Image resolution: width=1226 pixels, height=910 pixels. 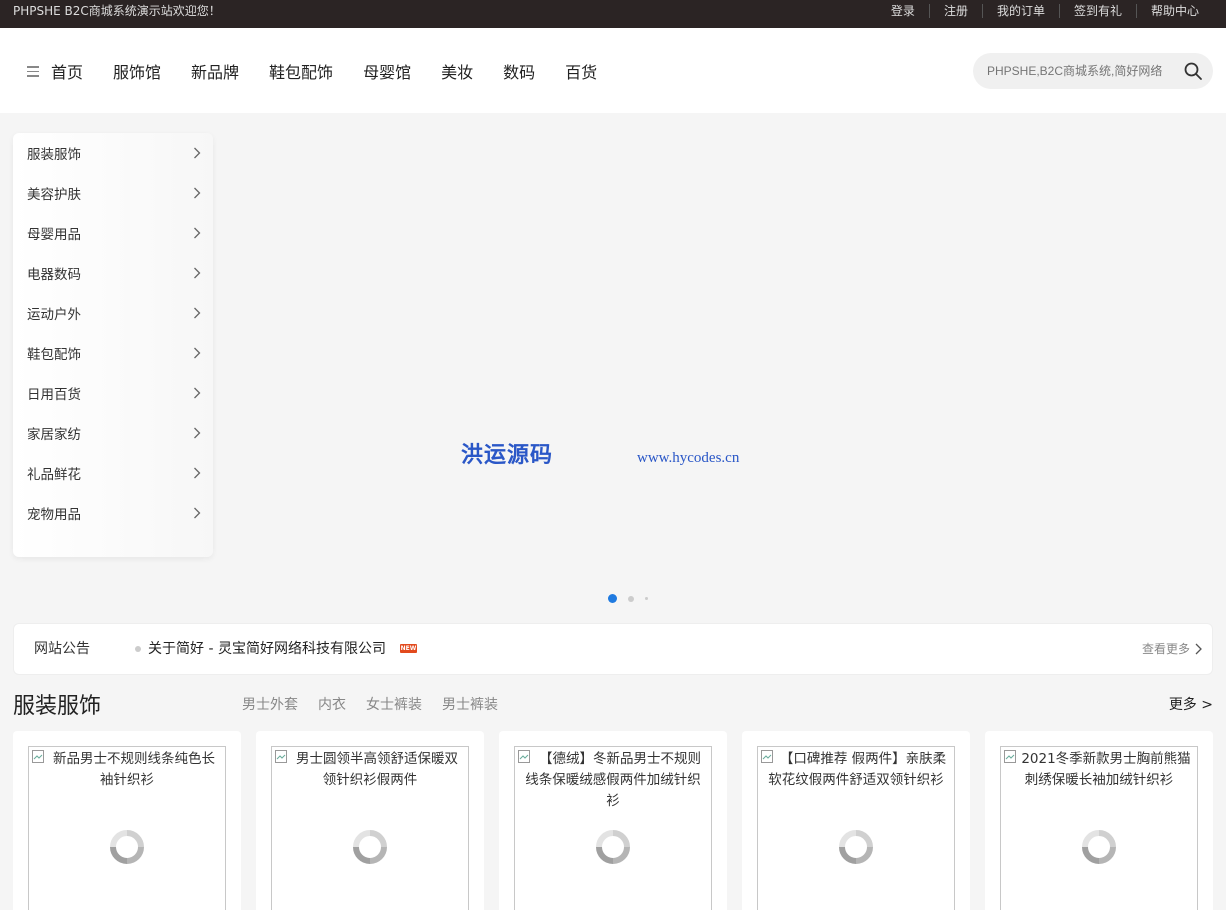 I want to click on search-box, so click(x=1093, y=71).